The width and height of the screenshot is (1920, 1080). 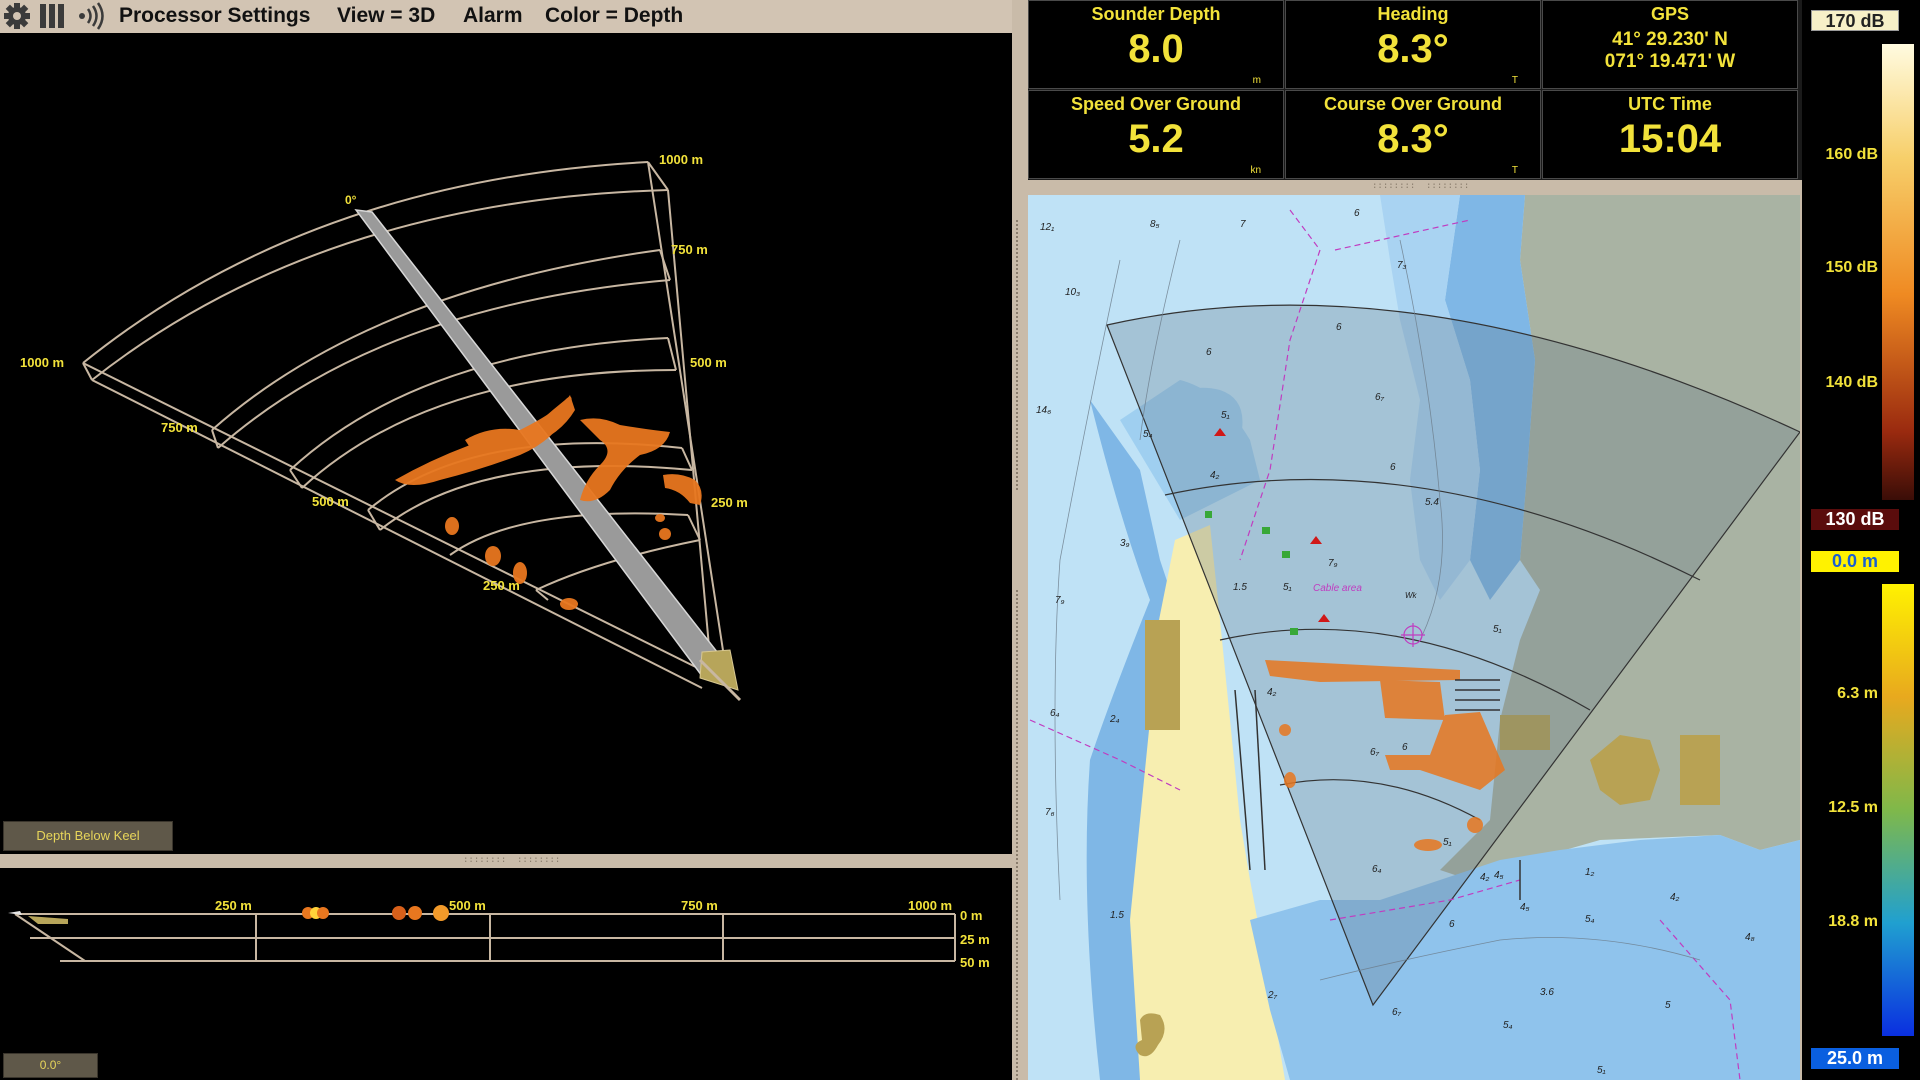 What do you see at coordinates (506, 861) in the screenshot?
I see `pane-splitter: :::::::: ::::::::` at bounding box center [506, 861].